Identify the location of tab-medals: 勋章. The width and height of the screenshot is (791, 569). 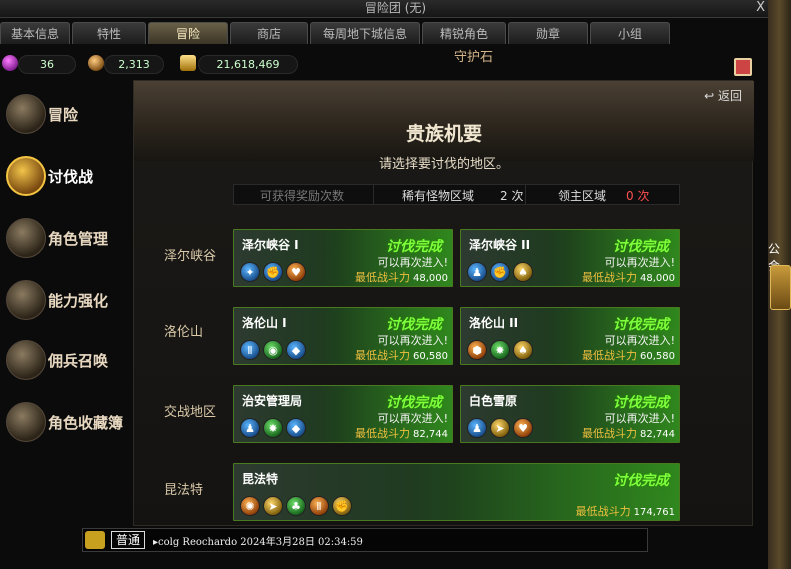
(548, 33).